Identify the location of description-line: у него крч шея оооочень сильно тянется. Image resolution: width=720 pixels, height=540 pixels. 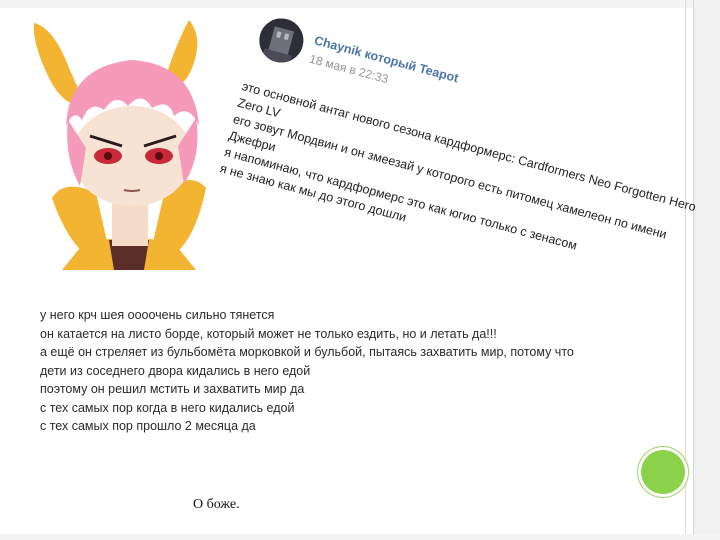
(157, 315).